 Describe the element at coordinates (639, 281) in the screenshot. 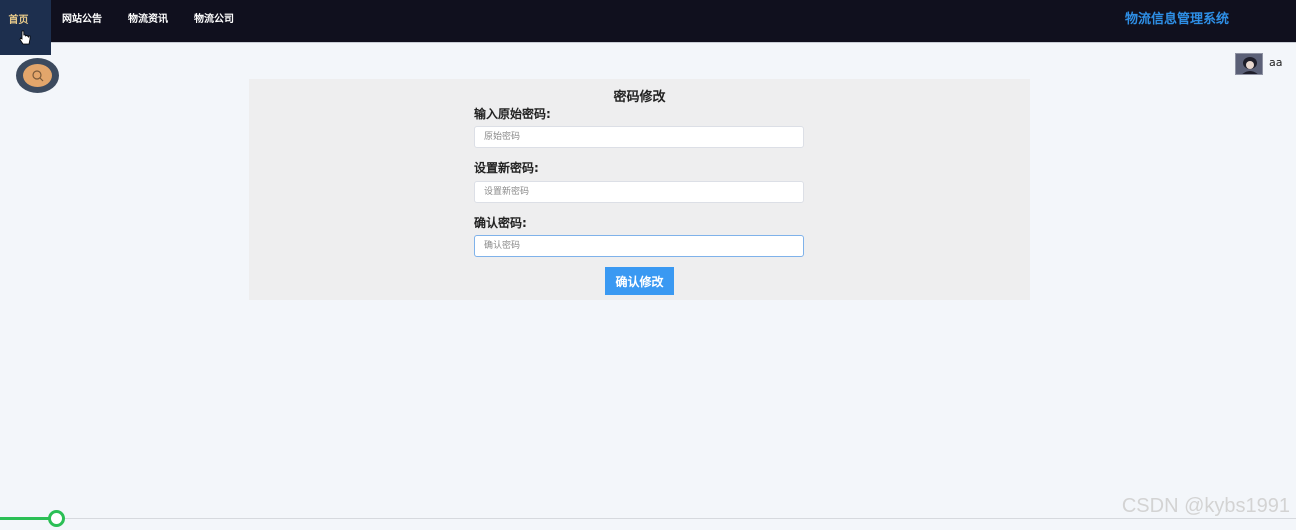

I see `confirm-change-button: 确认修改` at that location.